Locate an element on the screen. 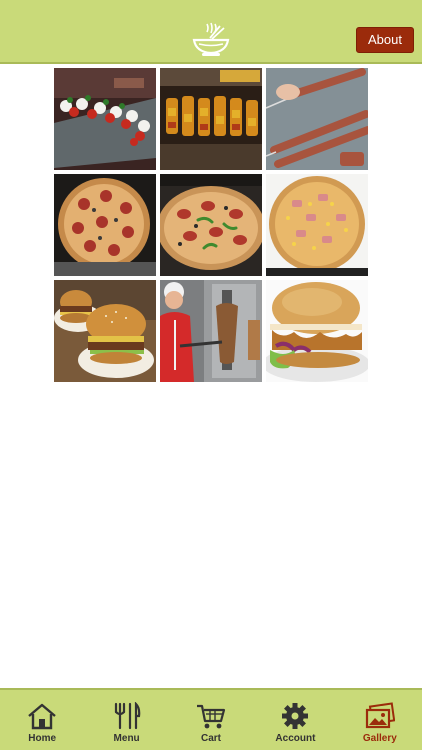  tab-menu: Menu is located at coordinates (126, 720).